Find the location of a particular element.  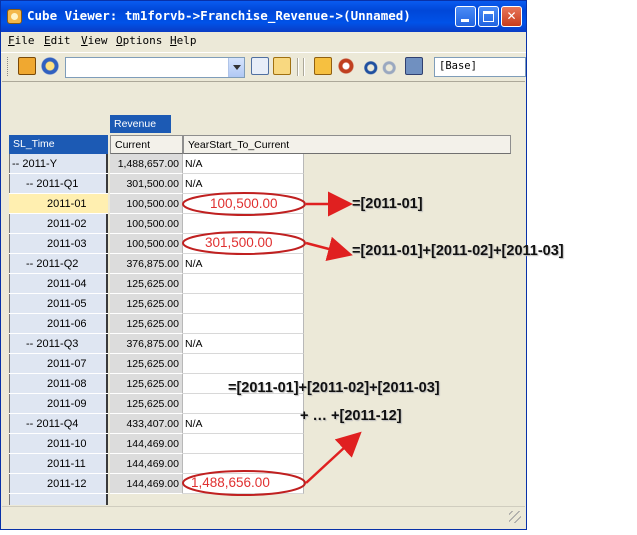

row-header-item: 2011-04 is located at coordinates (58, 284).